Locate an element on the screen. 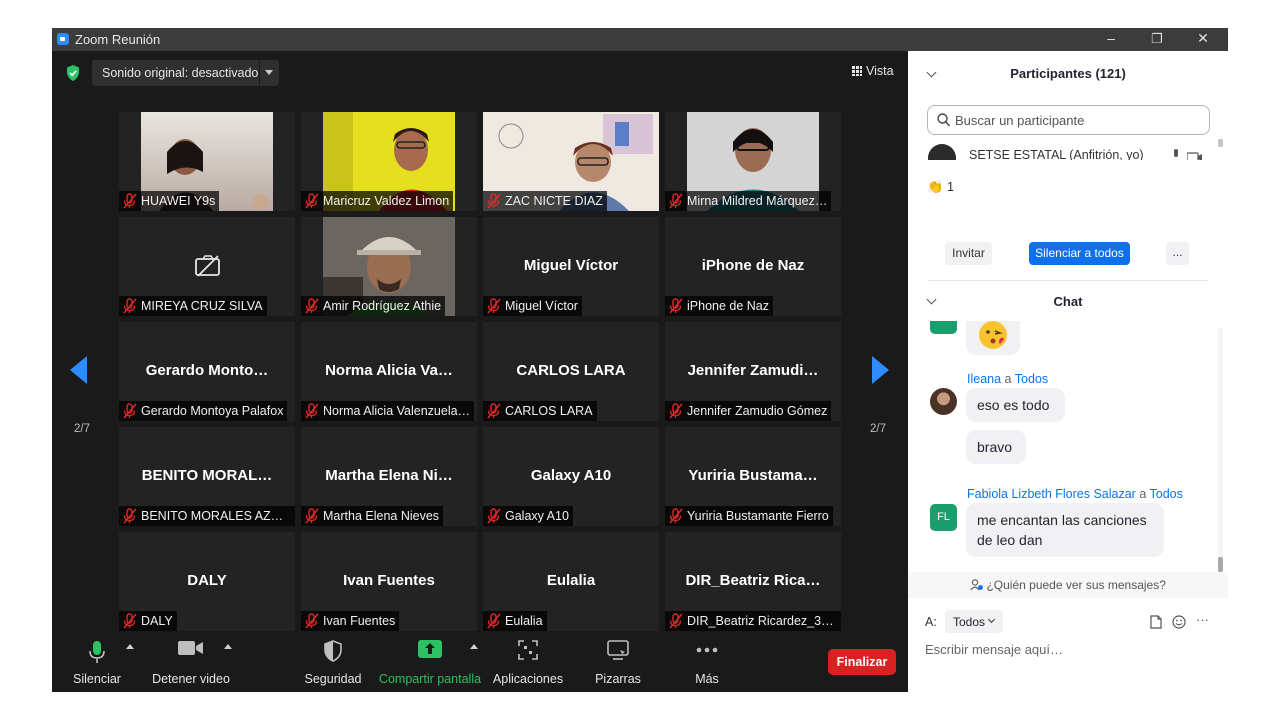 This screenshot has height=720, width=1280. more-button: Más is located at coordinates (707, 662).